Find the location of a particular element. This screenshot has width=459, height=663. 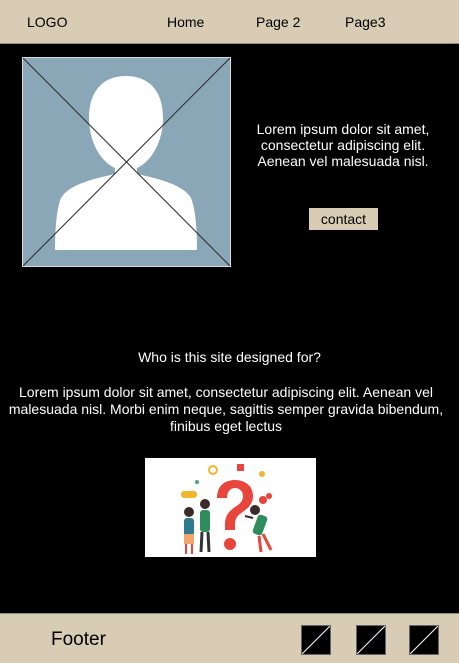

question-mark-people-illustration is located at coordinates (227, 509).